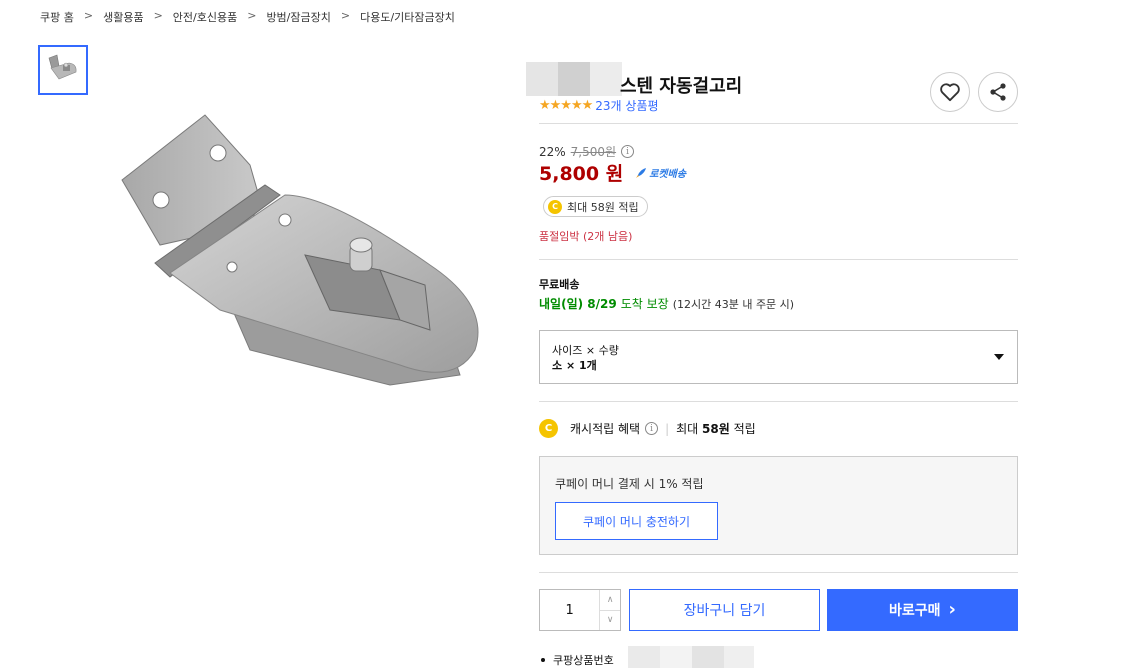 The image size is (1123, 669). What do you see at coordinates (574, 79) in the screenshot?
I see `title-blur-mosaic` at bounding box center [574, 79].